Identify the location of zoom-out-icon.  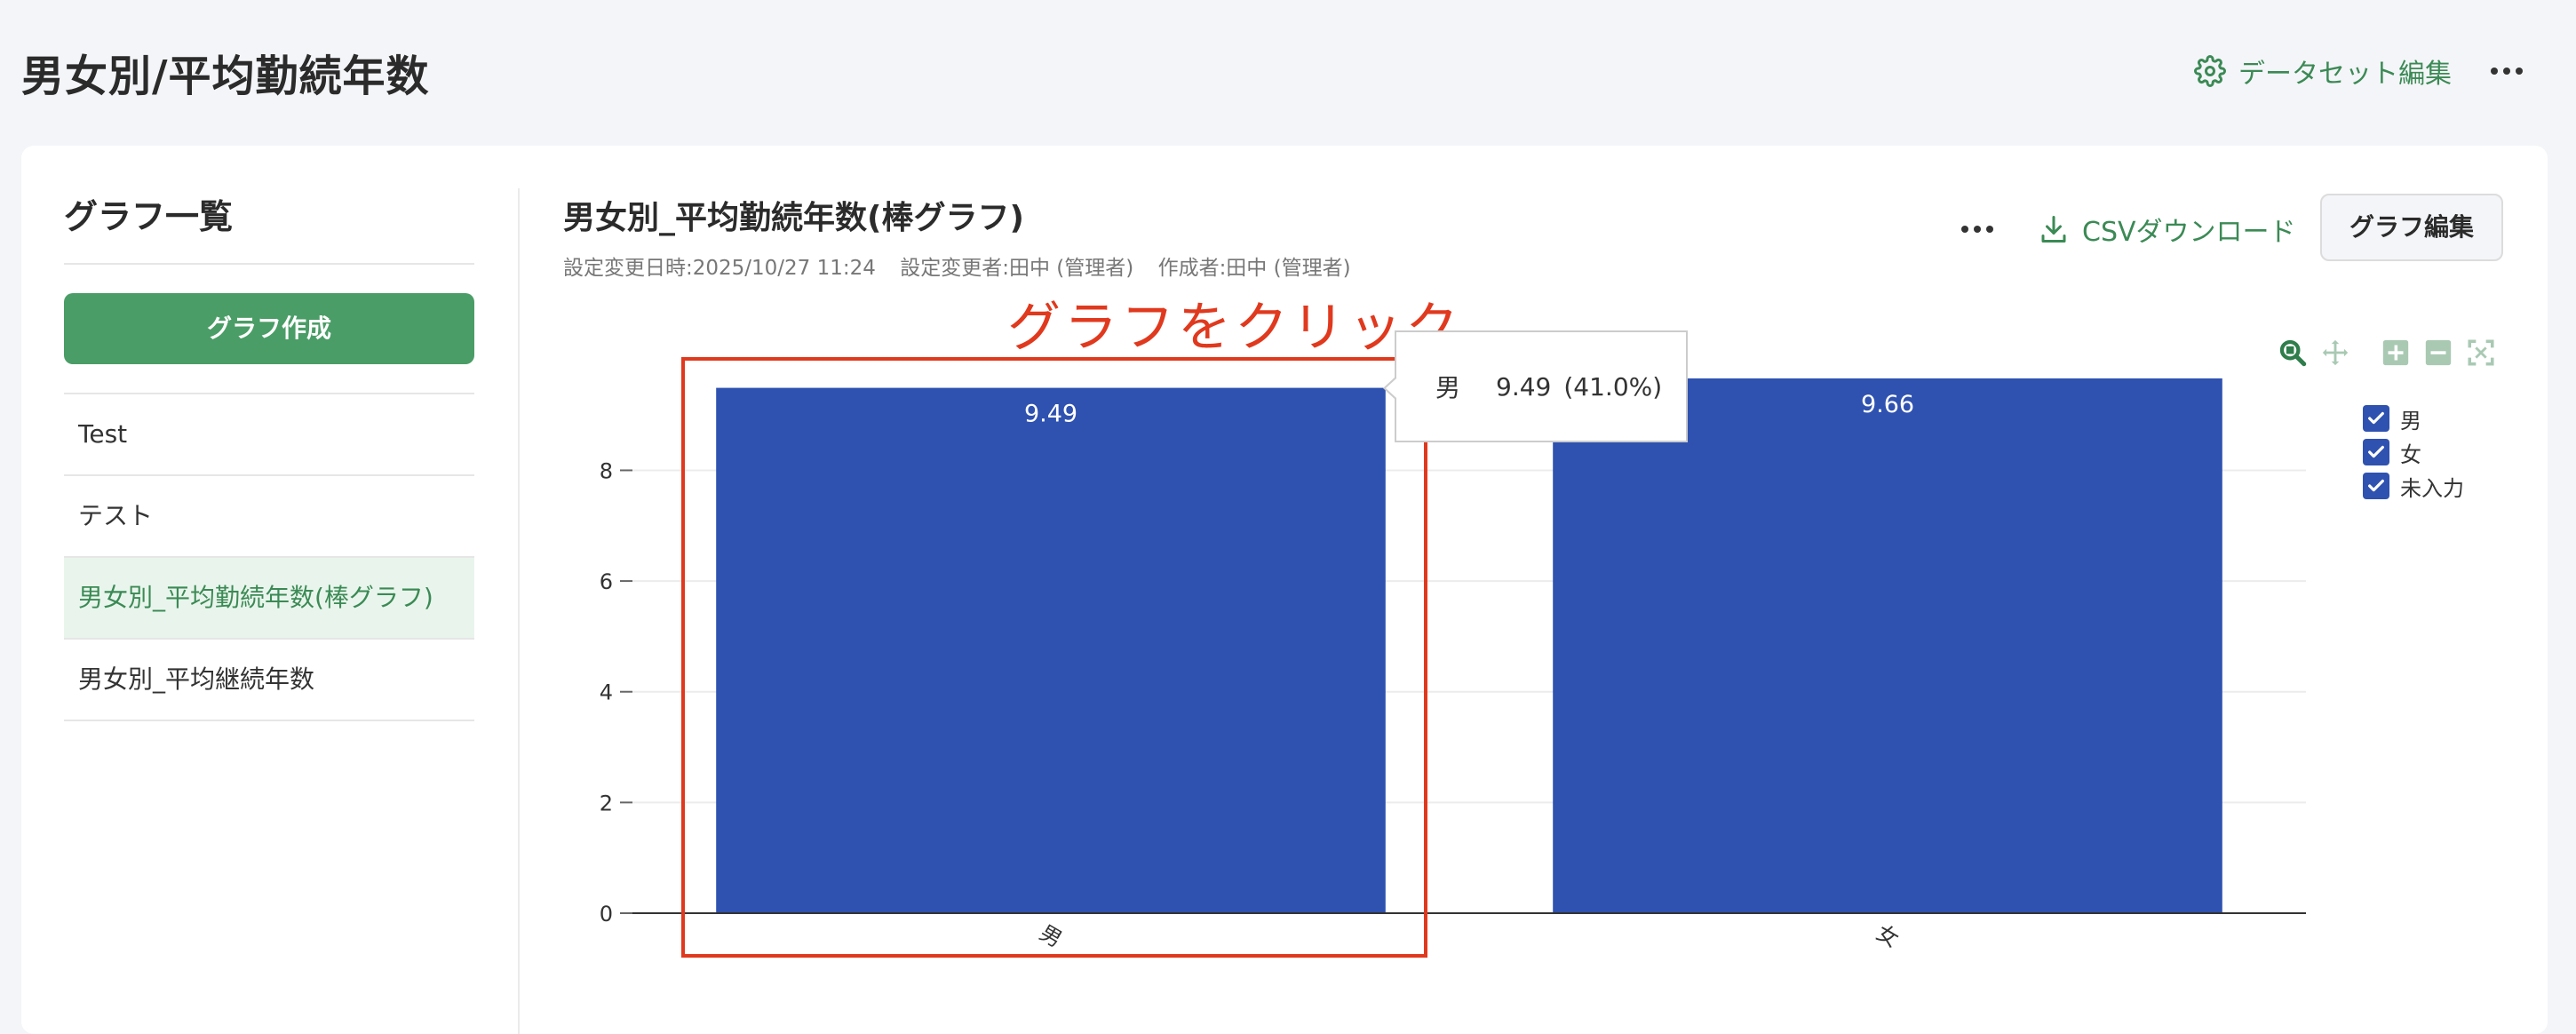
(2438, 353).